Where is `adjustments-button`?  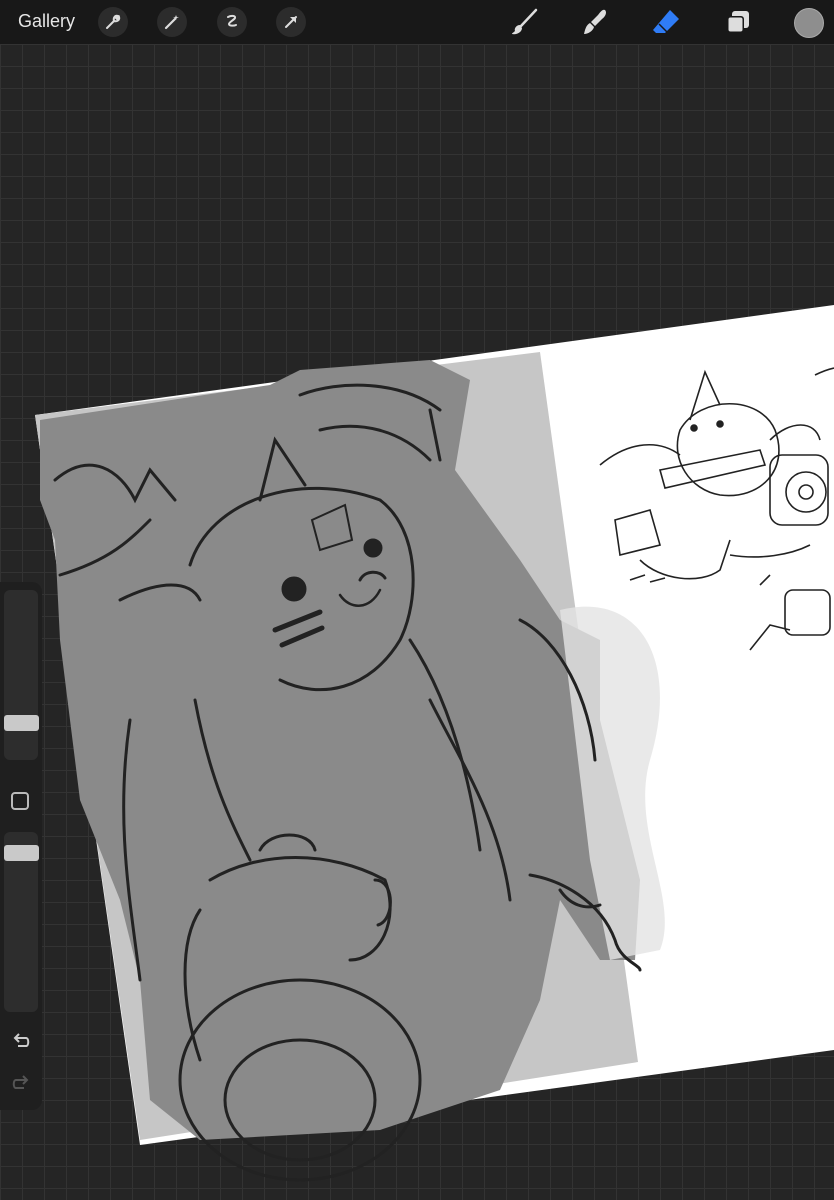
adjustments-button is located at coordinates (172, 22).